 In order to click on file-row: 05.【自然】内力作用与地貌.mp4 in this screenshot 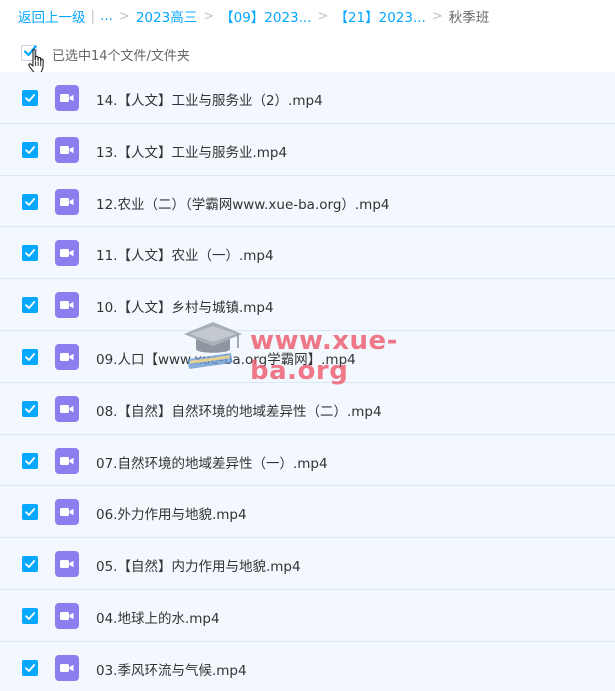, I will do `click(307, 564)`.